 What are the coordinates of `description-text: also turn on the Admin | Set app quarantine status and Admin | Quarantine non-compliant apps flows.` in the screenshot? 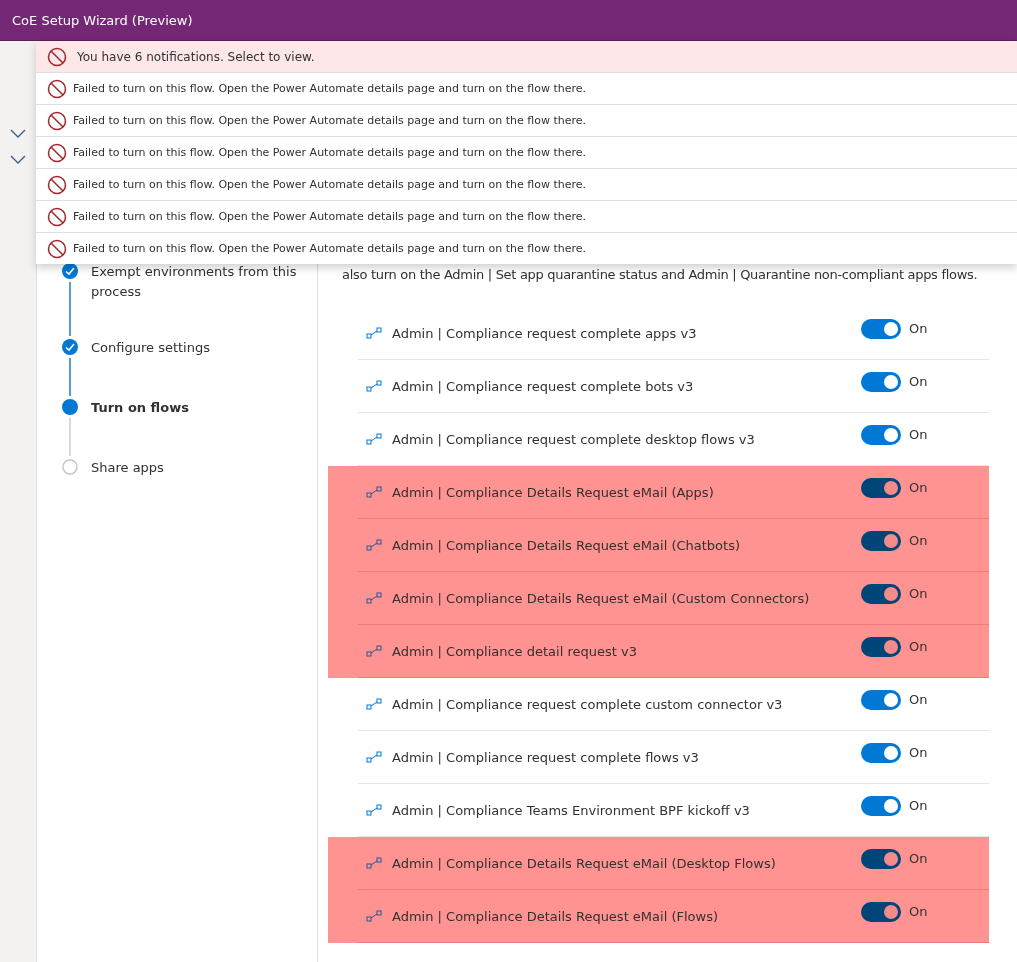 It's located at (660, 275).